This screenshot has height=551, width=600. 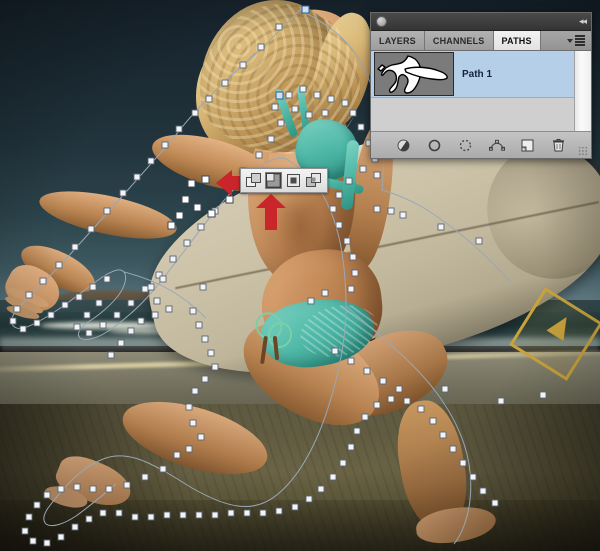 I want to click on trash-icon, so click(x=559, y=145).